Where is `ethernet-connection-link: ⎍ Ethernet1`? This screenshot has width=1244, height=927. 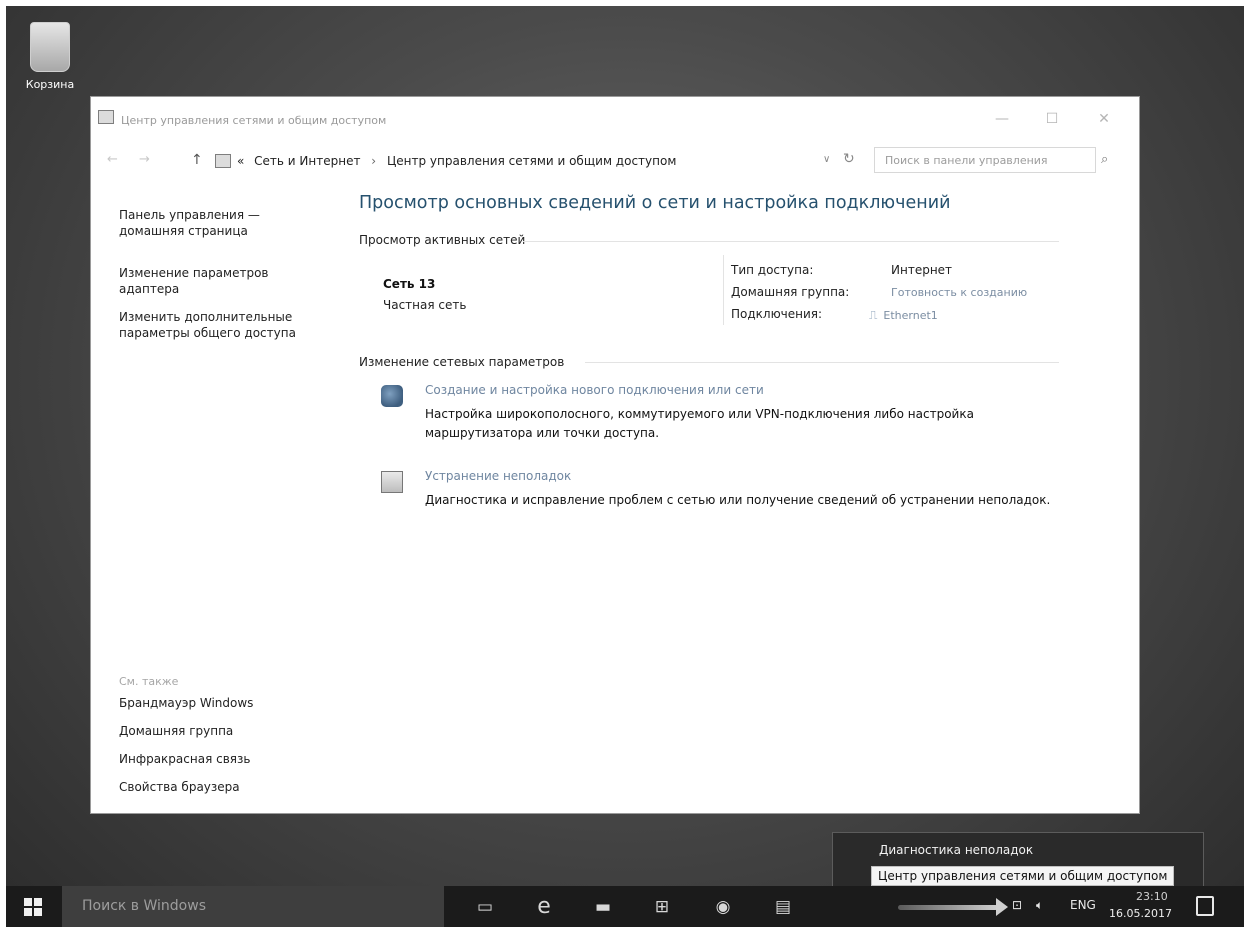
ethernet-connection-link: ⎍ Ethernet1 is located at coordinates (903, 315).